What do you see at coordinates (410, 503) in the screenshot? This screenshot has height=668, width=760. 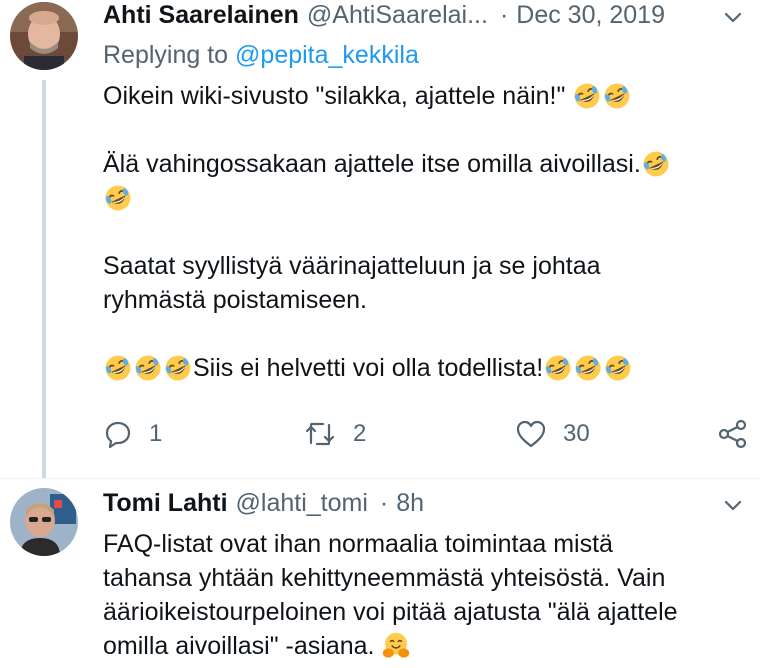 I see `tweet-timestamp: 8h` at bounding box center [410, 503].